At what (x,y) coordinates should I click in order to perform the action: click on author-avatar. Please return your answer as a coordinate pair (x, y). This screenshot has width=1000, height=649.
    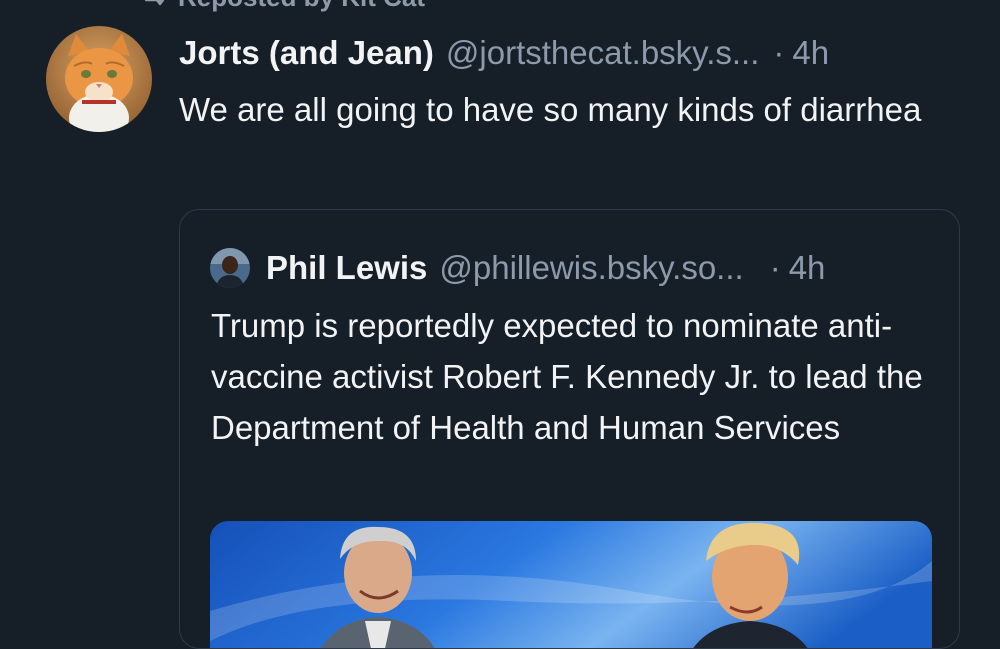
    Looking at the image, I should click on (99, 79).